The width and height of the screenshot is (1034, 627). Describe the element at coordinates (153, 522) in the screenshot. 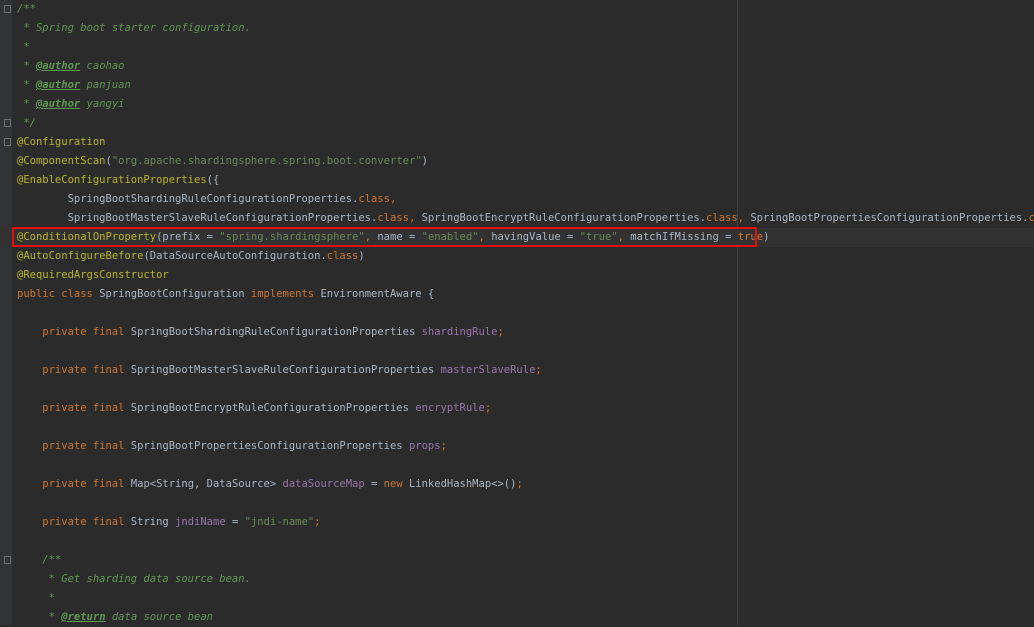

I see `code-token: String` at that location.